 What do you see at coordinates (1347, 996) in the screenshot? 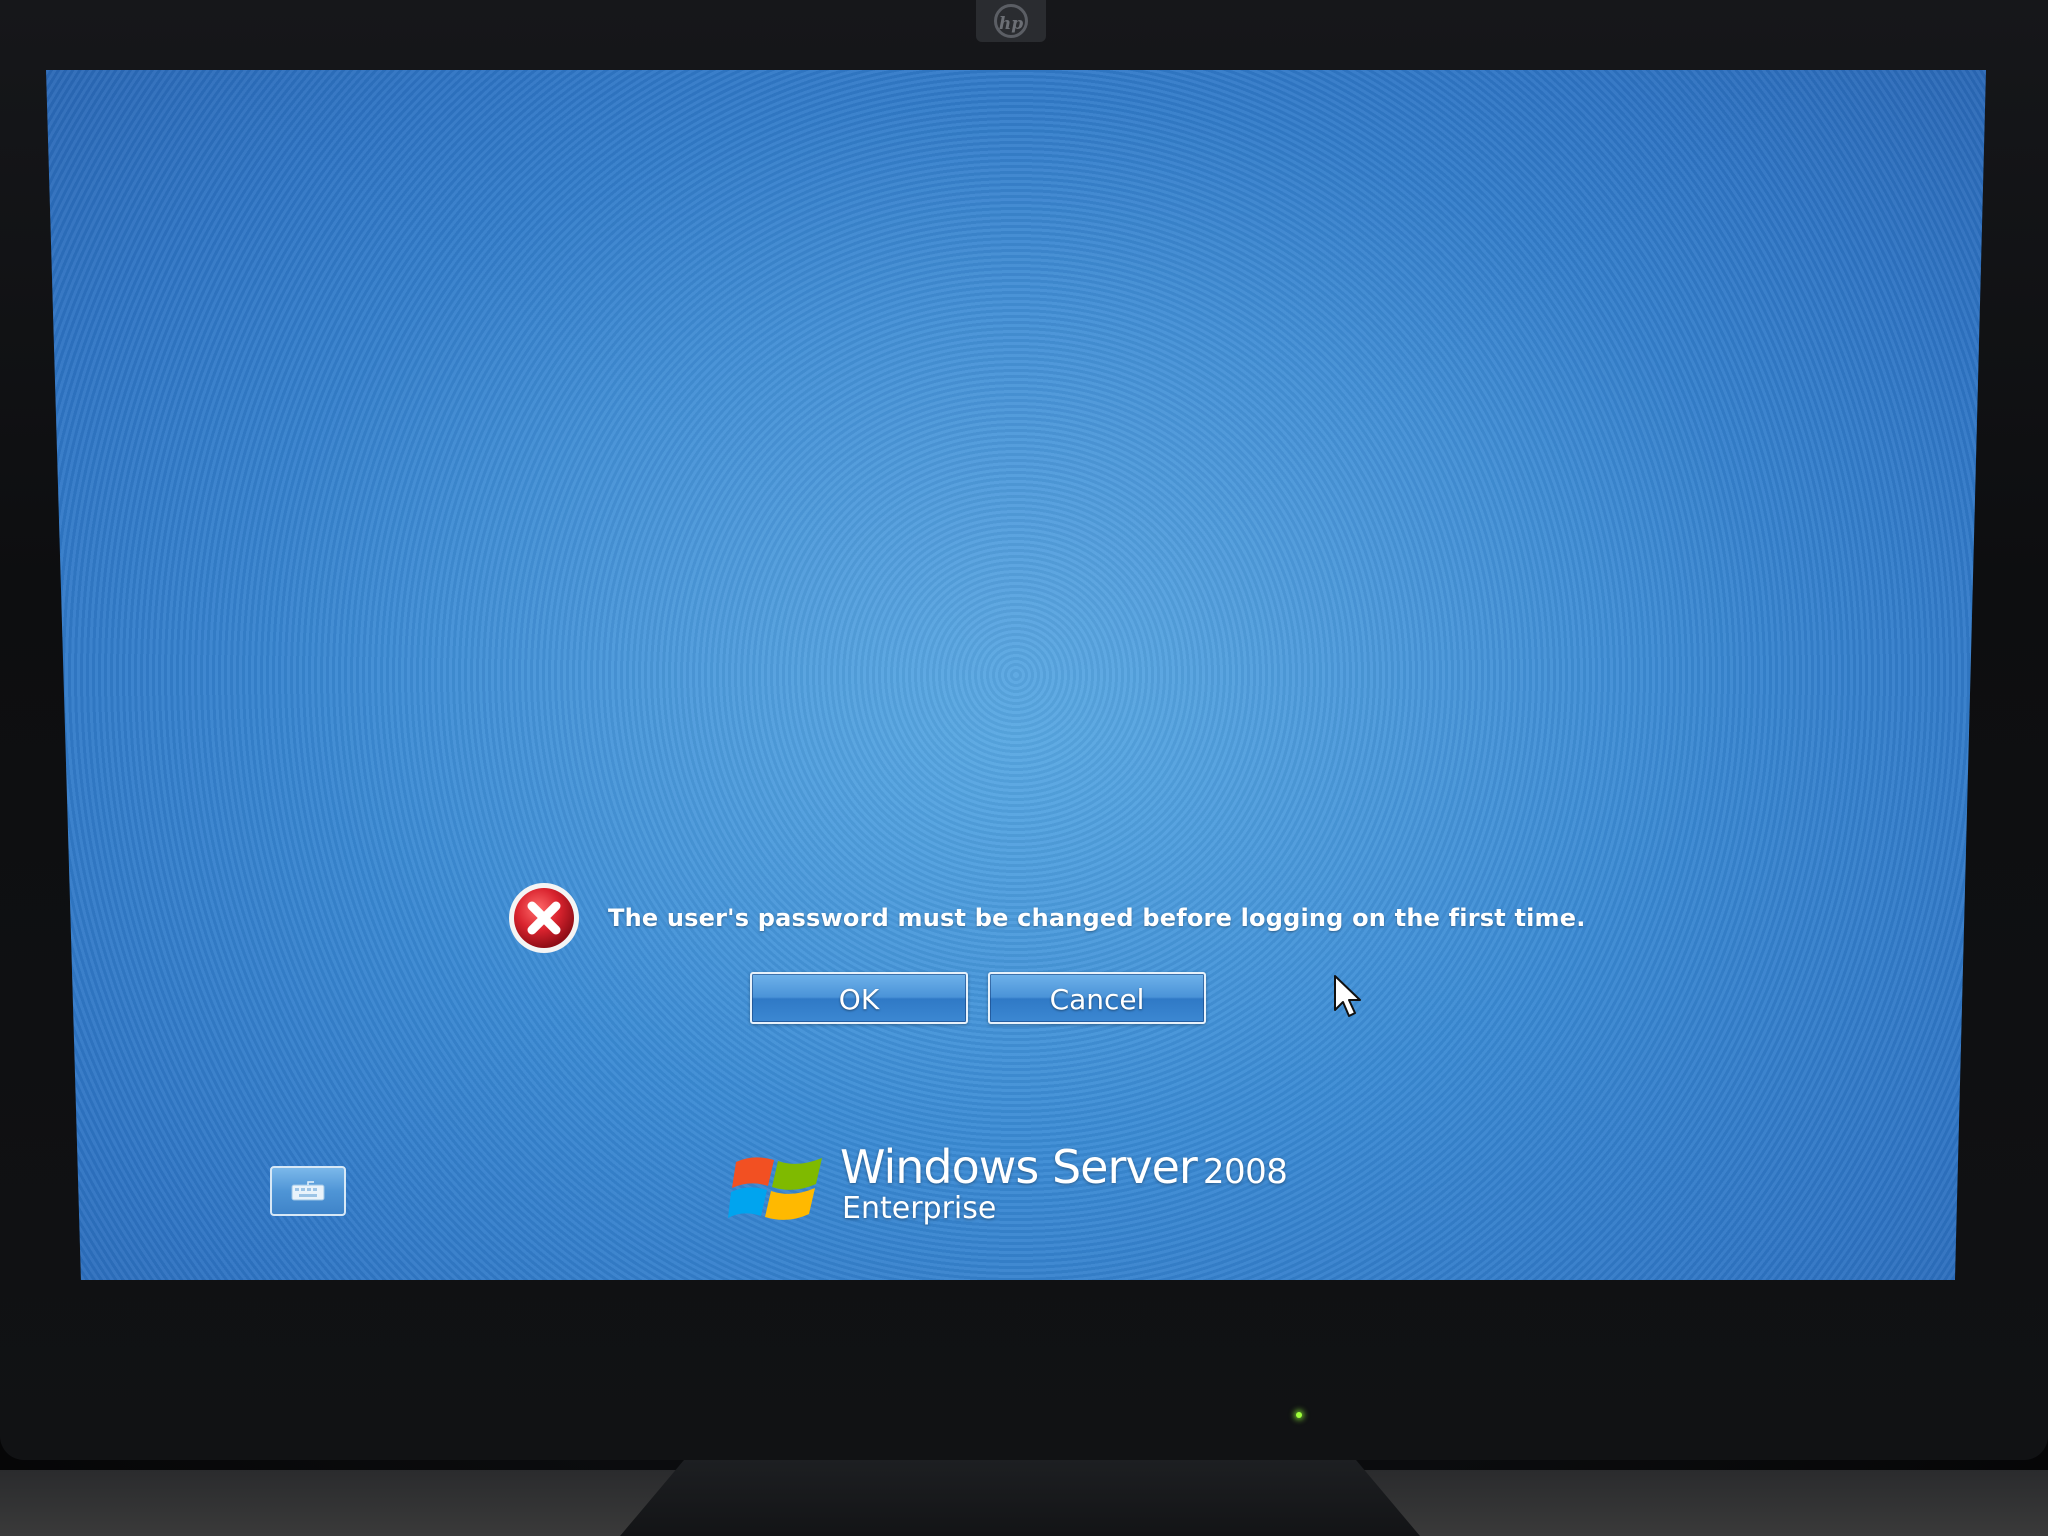
I see `mouse-cursor-icon` at bounding box center [1347, 996].